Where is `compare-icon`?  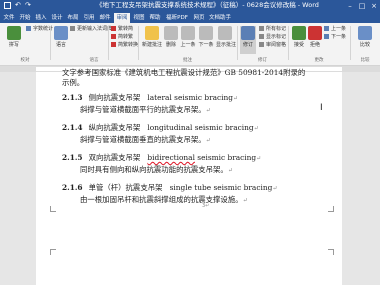 compare-icon is located at coordinates (365, 33).